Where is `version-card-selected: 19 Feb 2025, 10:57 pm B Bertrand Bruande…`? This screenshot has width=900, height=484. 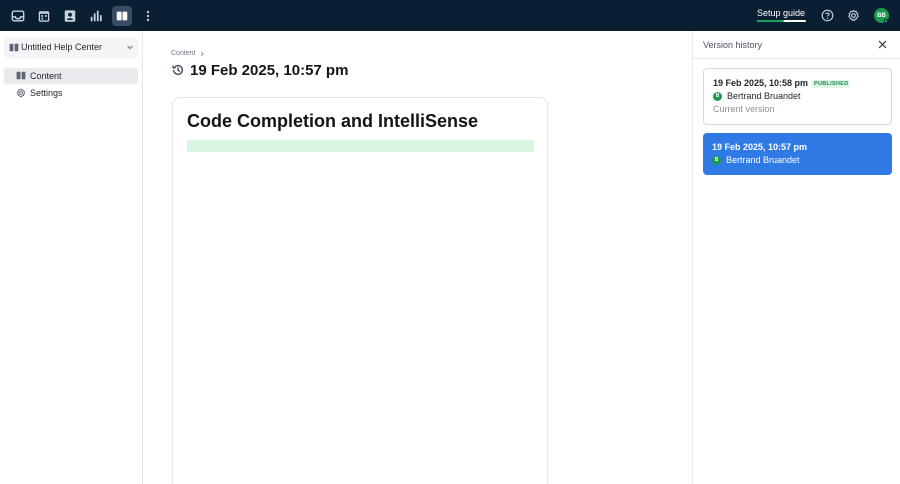 version-card-selected: 19 Feb 2025, 10:57 pm B Bertrand Bruande… is located at coordinates (797, 154).